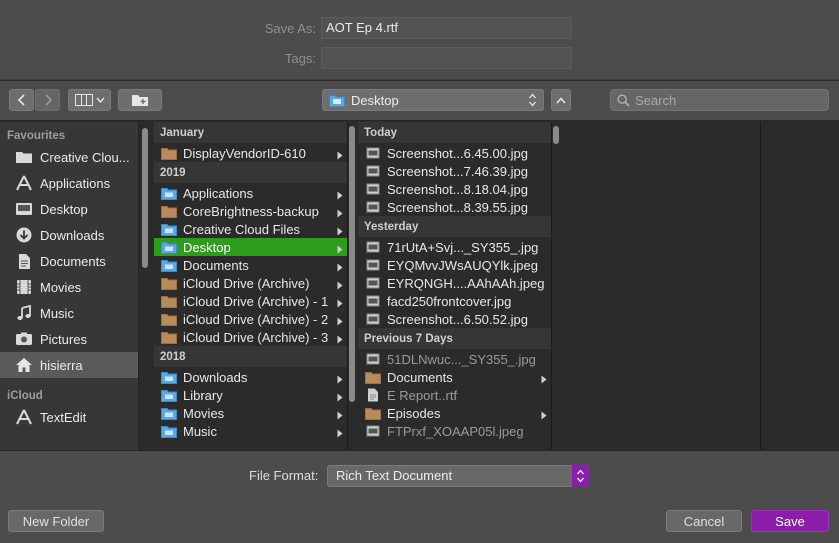  Describe the element at coordinates (454, 171) in the screenshot. I see `list-item-screenshot-7-46-39-jpg: Screenshot...7.46.39.jpg` at that location.